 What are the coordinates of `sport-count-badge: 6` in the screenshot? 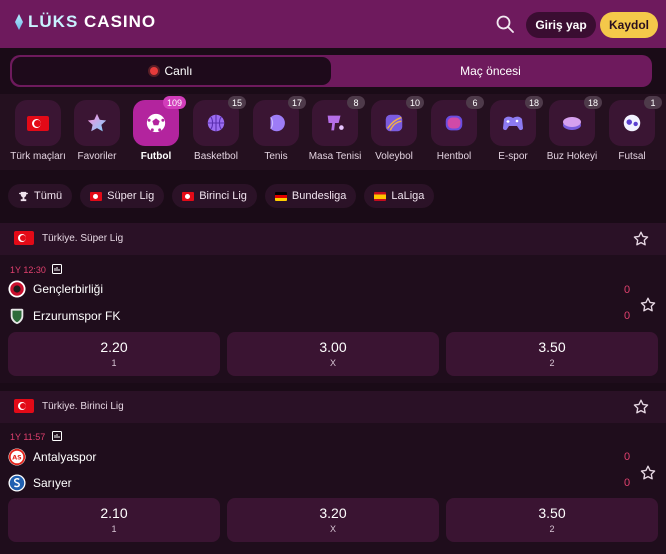 It's located at (475, 102).